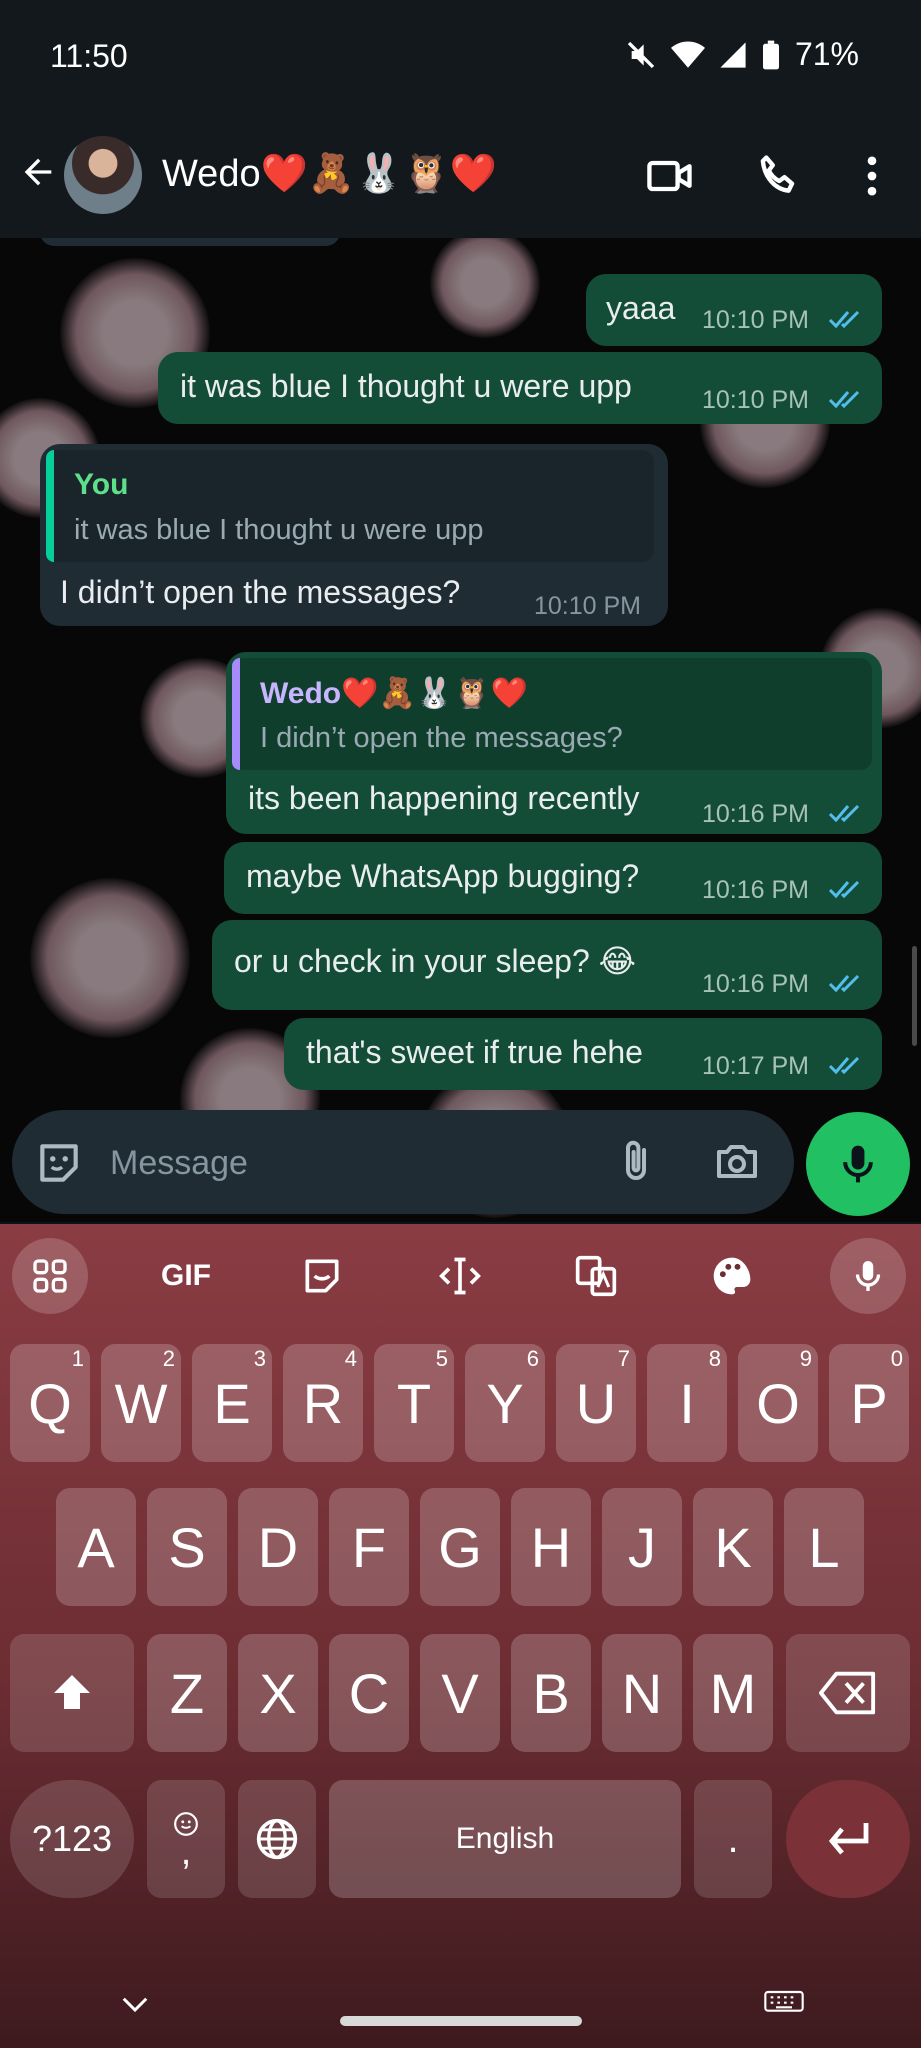  I want to click on kb-gif-button: GIF, so click(186, 1276).